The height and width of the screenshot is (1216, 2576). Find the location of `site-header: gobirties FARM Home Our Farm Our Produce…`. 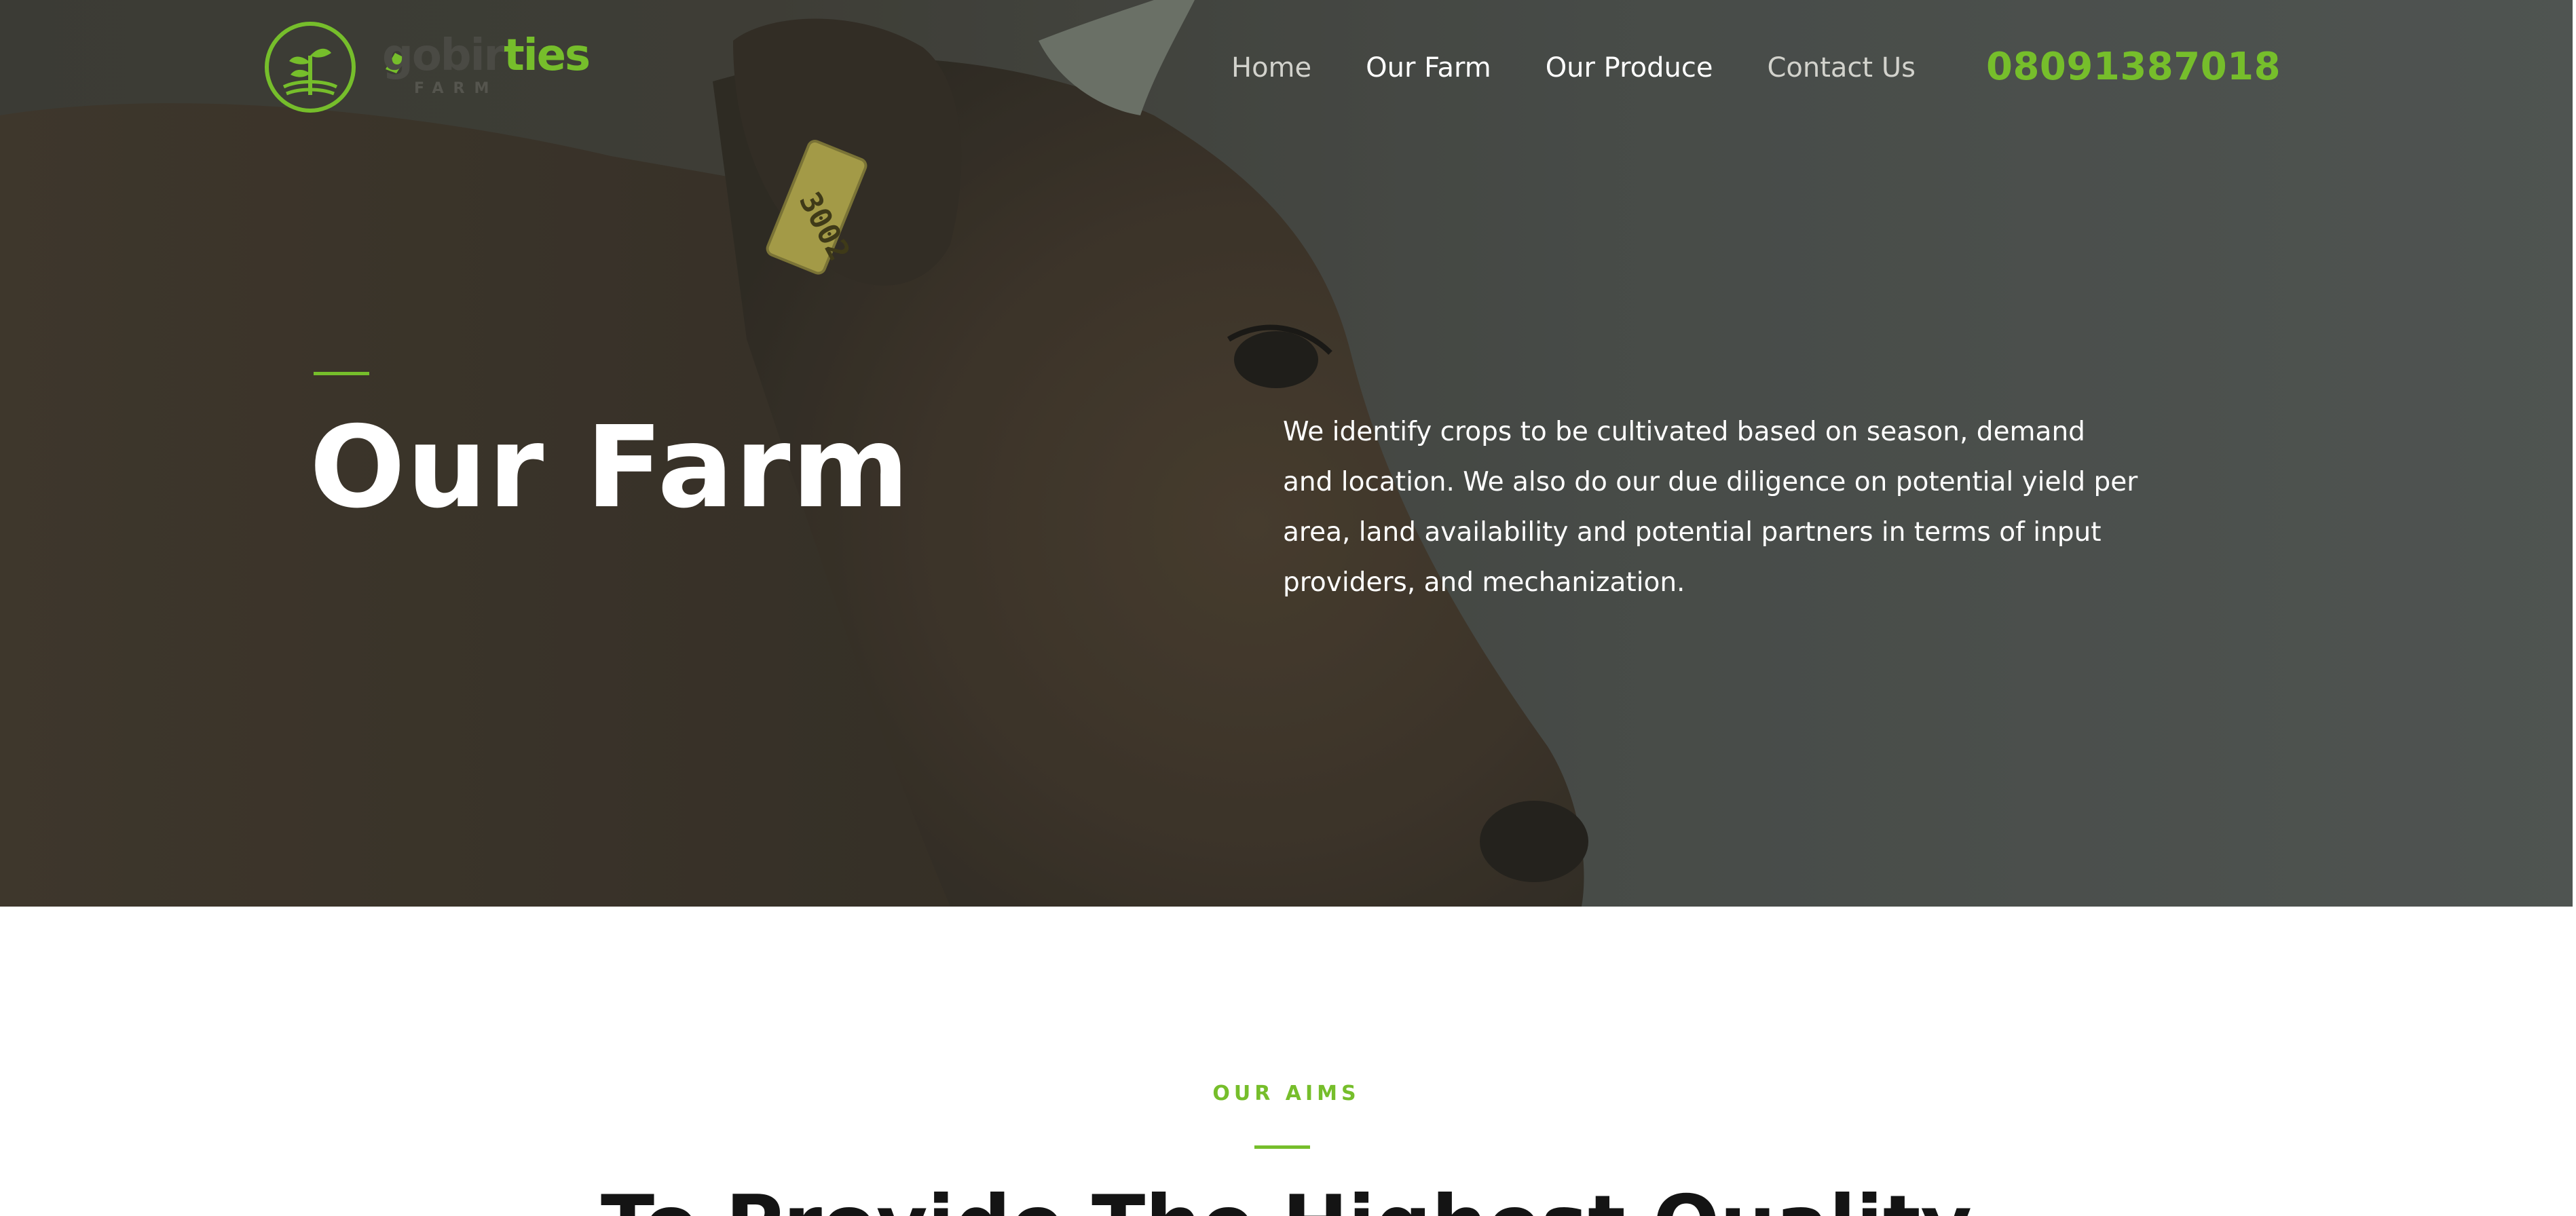

site-header: gobirties FARM Home Our Farm Our Produce… is located at coordinates (1287, 68).